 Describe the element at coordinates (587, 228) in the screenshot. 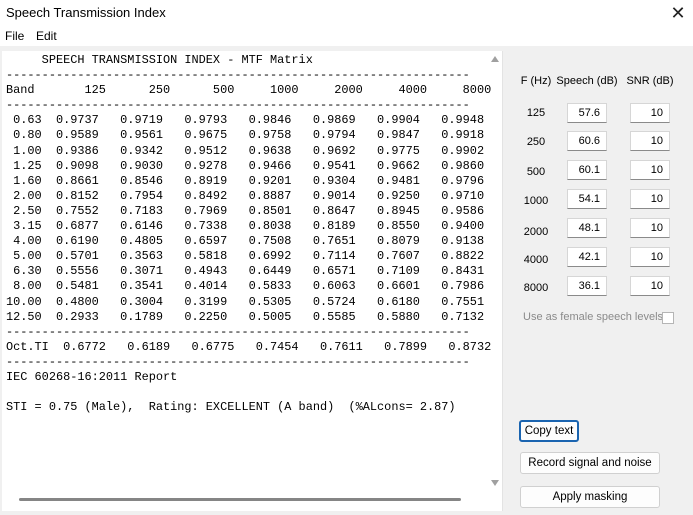

I see `speech-level-field: 48.1` at that location.